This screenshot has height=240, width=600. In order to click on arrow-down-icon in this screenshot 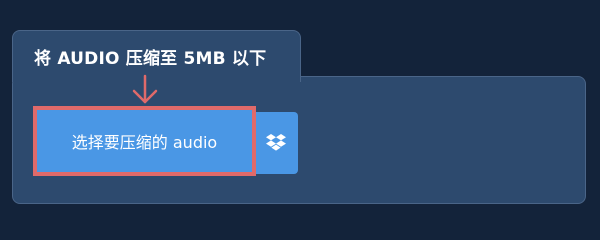, I will do `click(145, 89)`.